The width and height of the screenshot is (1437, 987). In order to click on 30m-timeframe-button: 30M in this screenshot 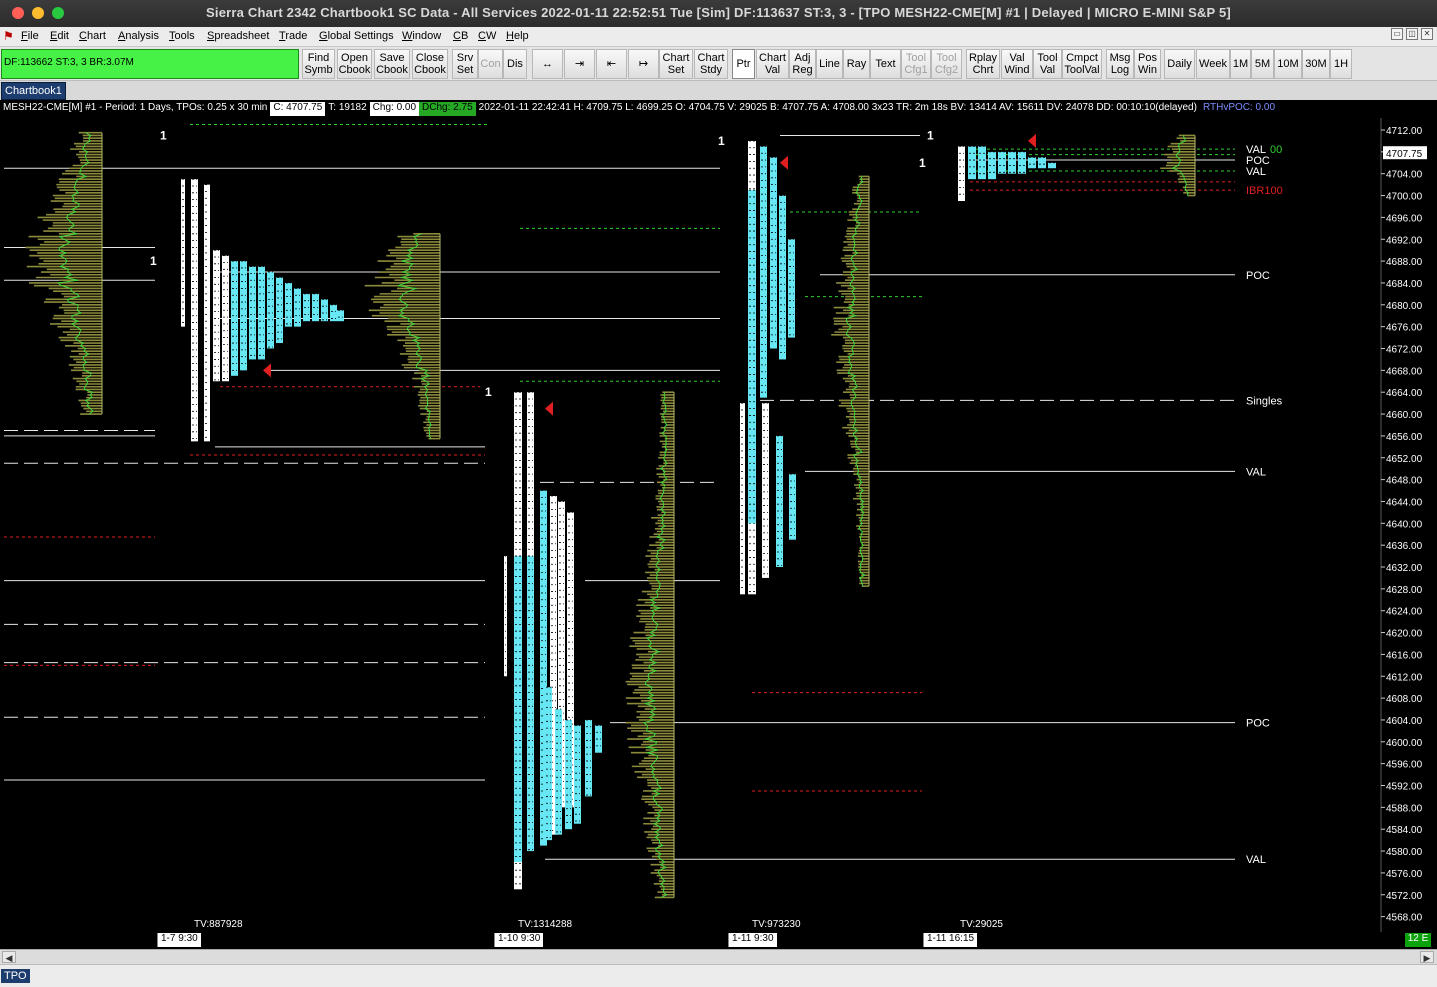, I will do `click(1316, 64)`.